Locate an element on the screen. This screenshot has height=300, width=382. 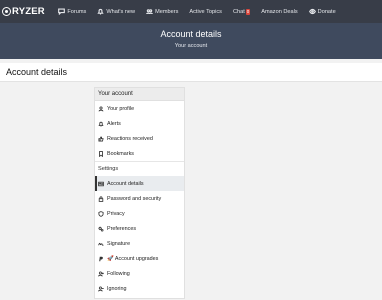
sidebar-item-password-security: Password and security is located at coordinates (139, 198).